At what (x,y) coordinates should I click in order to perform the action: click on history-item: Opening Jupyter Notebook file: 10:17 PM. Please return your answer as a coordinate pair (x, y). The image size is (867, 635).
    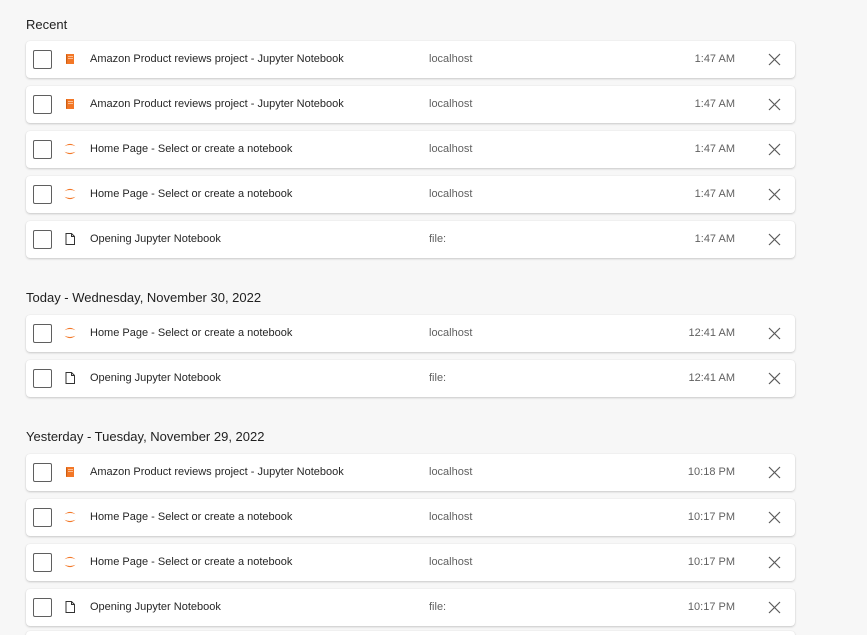
    Looking at the image, I should click on (410, 607).